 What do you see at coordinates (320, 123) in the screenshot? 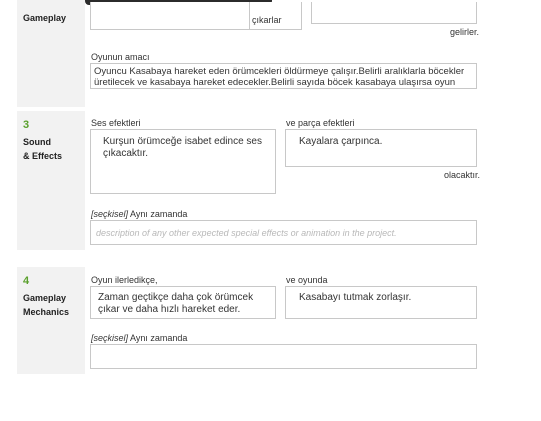
I see `particle-effects-label: ve parça efektleri` at bounding box center [320, 123].